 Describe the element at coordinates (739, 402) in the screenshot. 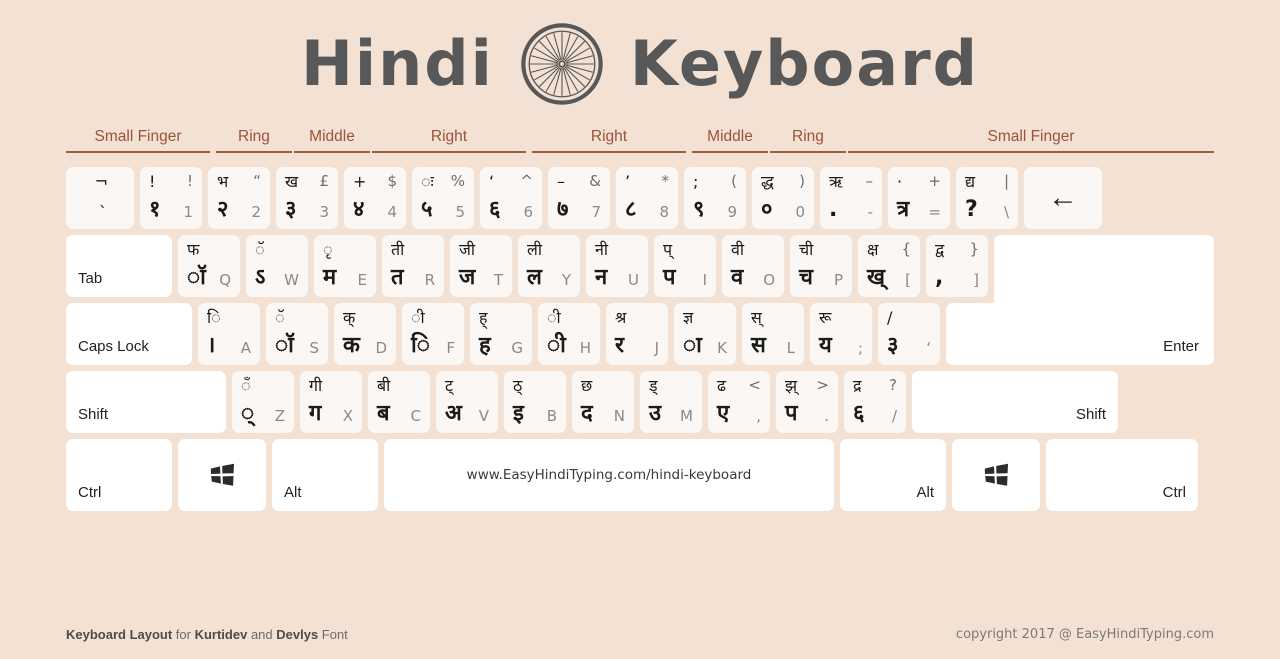

I see `key-comma: ढ < ए,` at that location.